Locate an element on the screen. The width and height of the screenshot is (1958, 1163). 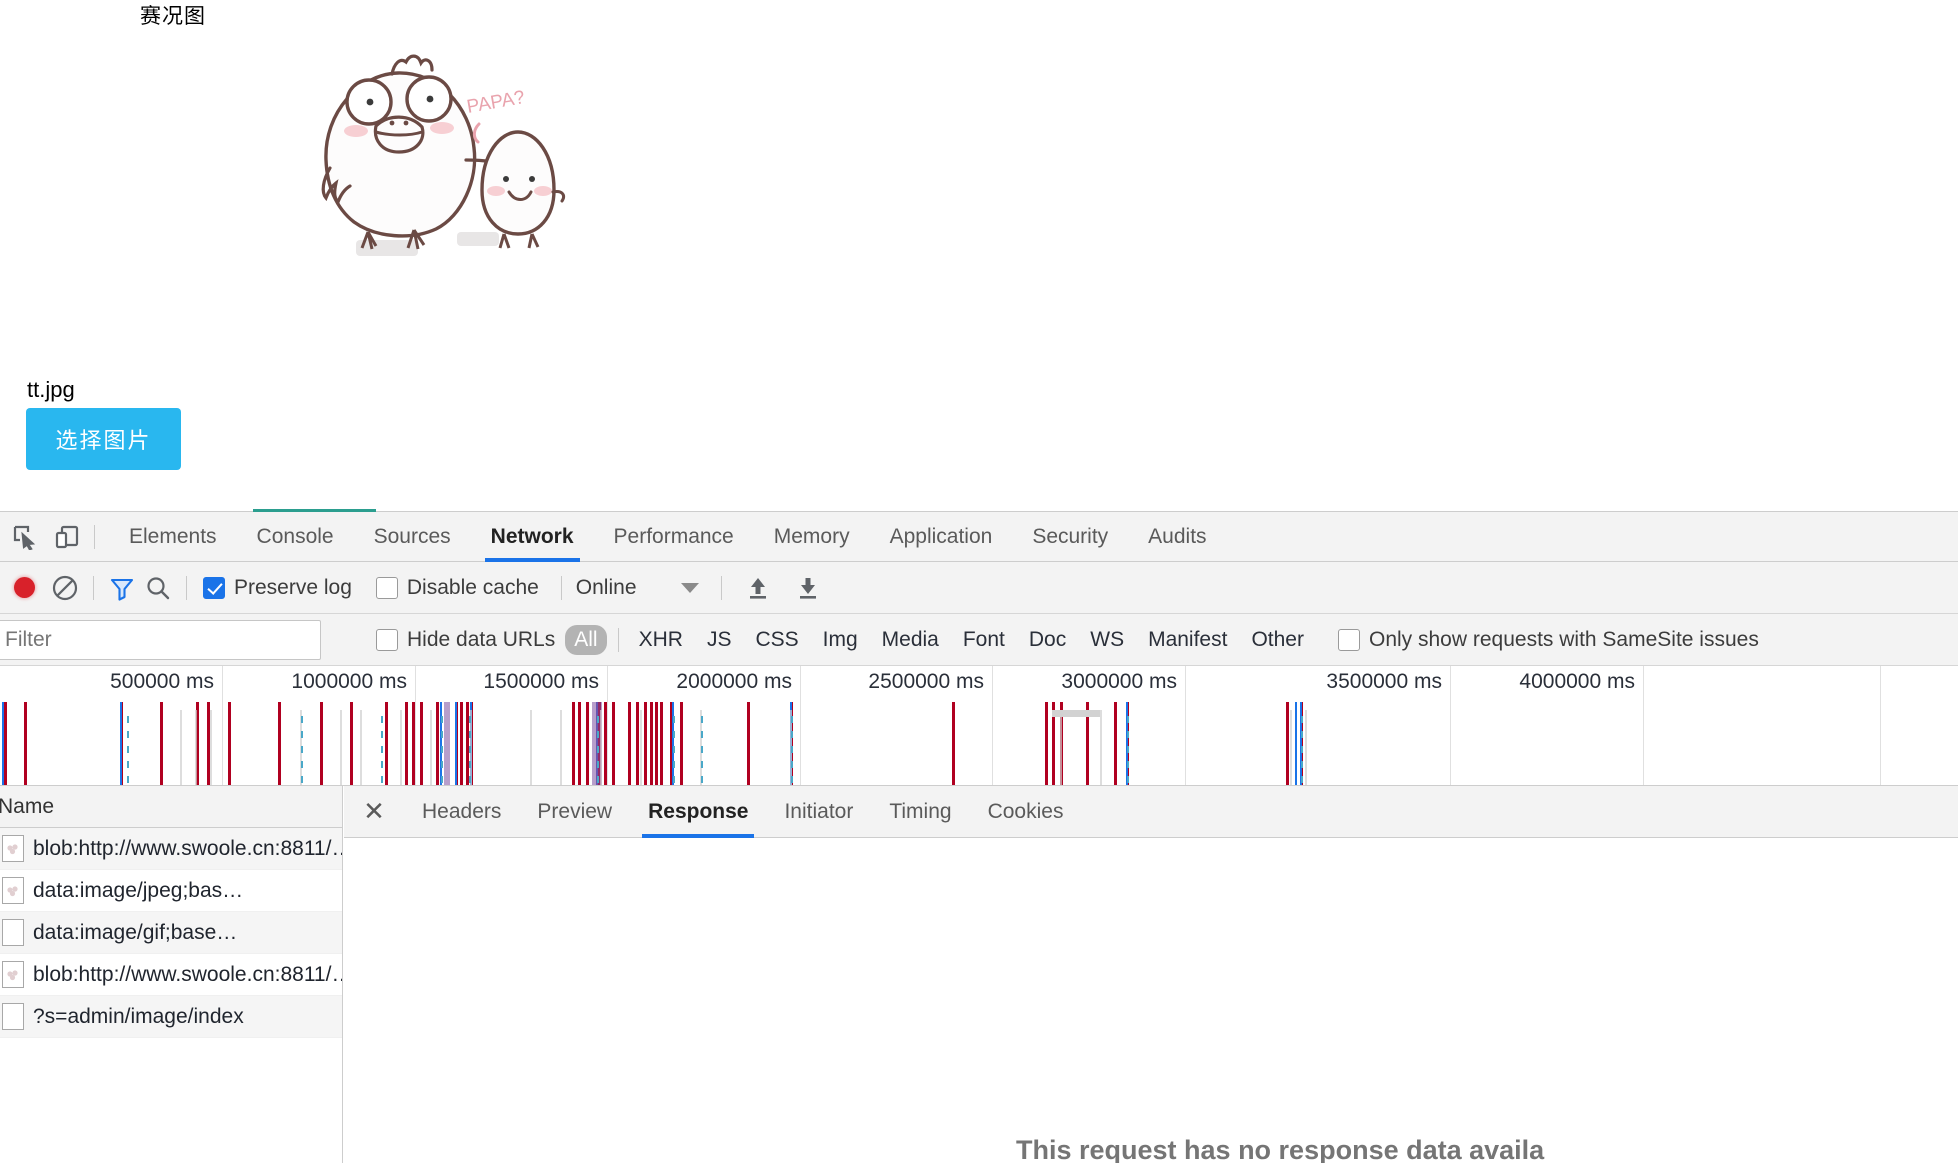
detail-tab-preview: Preview is located at coordinates (574, 812).